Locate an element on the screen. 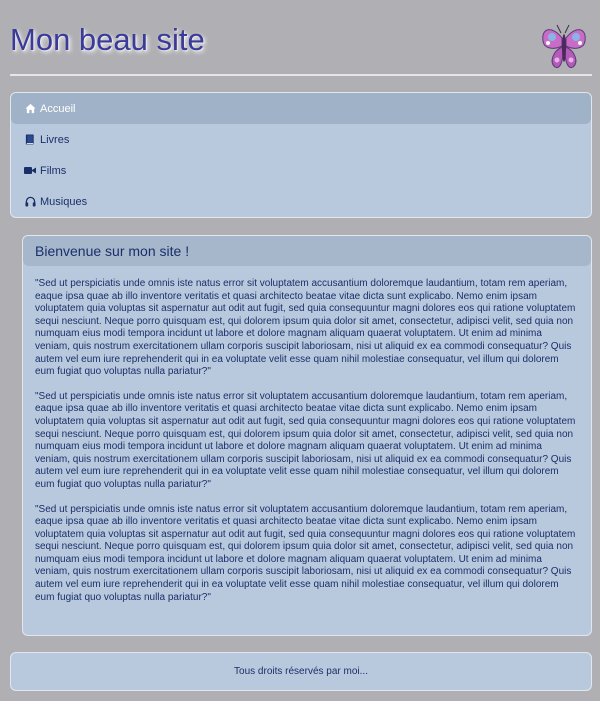 The width and height of the screenshot is (600, 701). home-icon is located at coordinates (30, 109).